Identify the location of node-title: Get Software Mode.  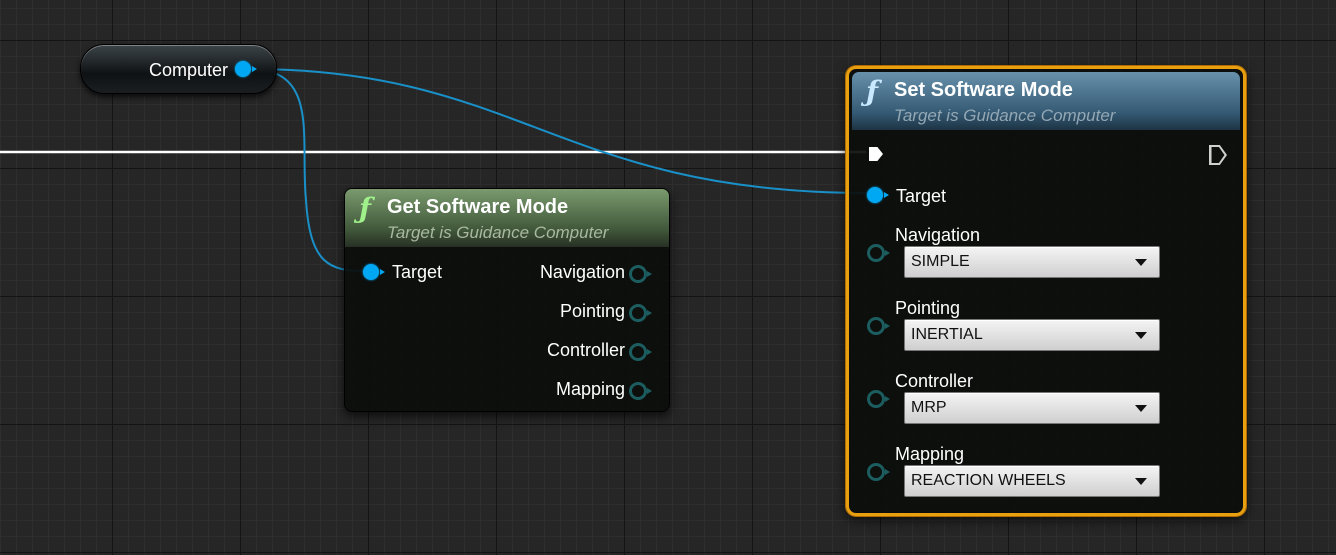
(478, 207).